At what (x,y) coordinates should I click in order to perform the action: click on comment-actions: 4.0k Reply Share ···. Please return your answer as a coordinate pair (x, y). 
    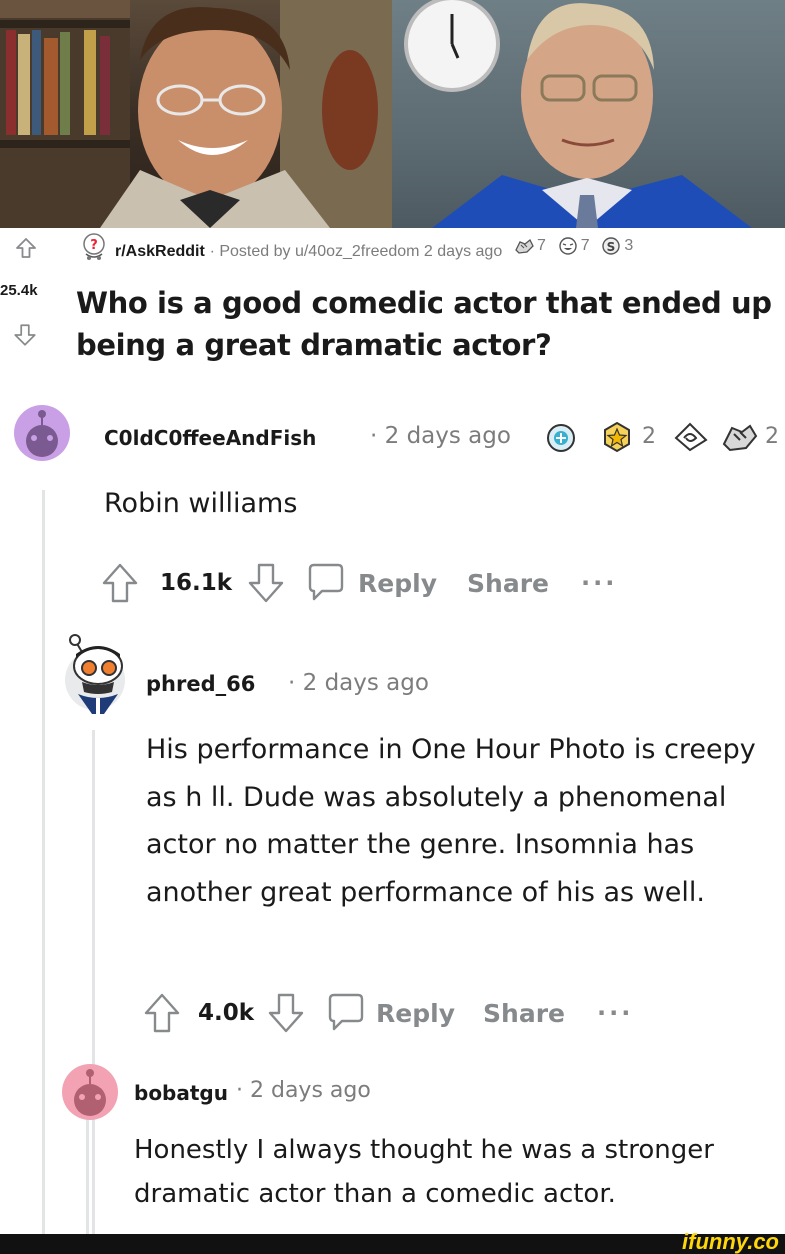
    Looking at the image, I should click on (387, 1013).